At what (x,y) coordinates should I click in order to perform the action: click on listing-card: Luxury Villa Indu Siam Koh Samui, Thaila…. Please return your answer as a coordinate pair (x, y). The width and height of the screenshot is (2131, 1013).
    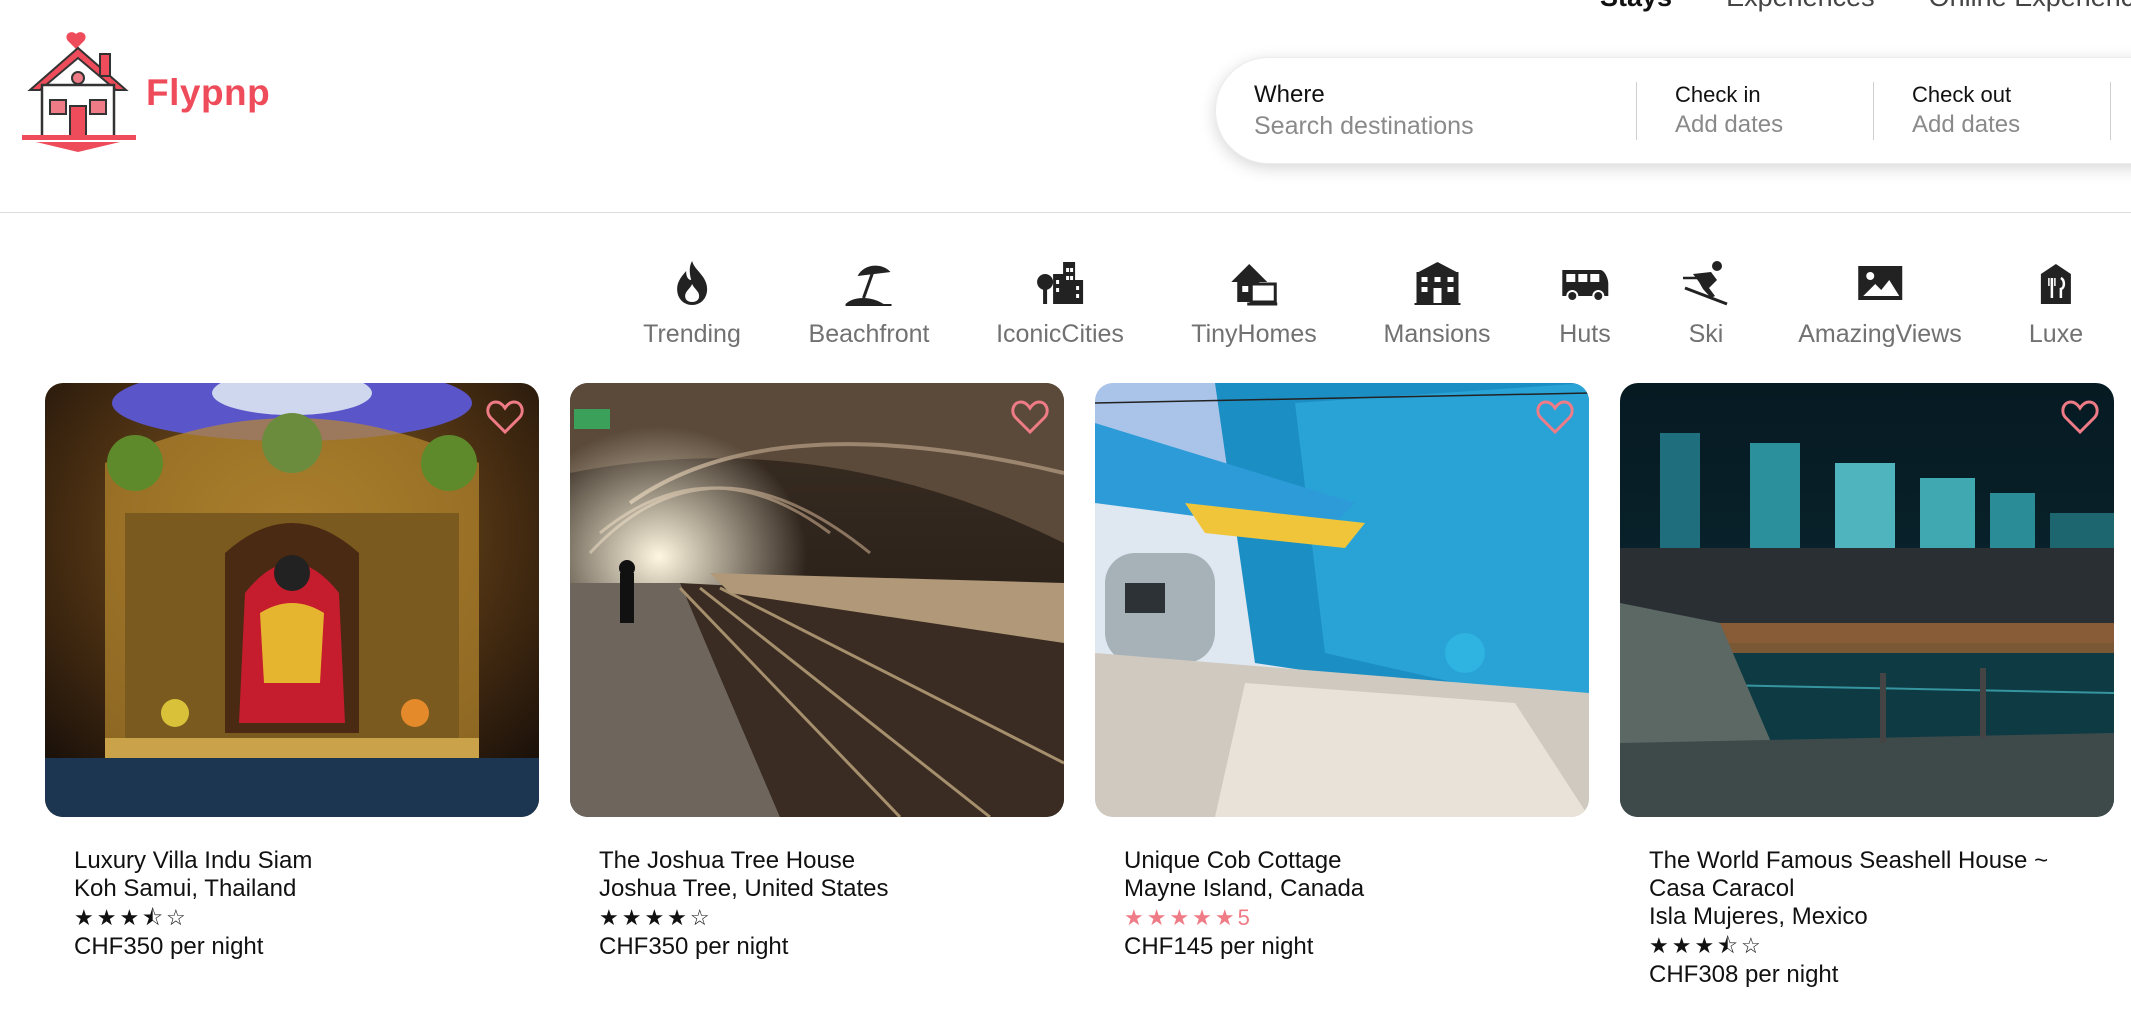
    Looking at the image, I should click on (292, 672).